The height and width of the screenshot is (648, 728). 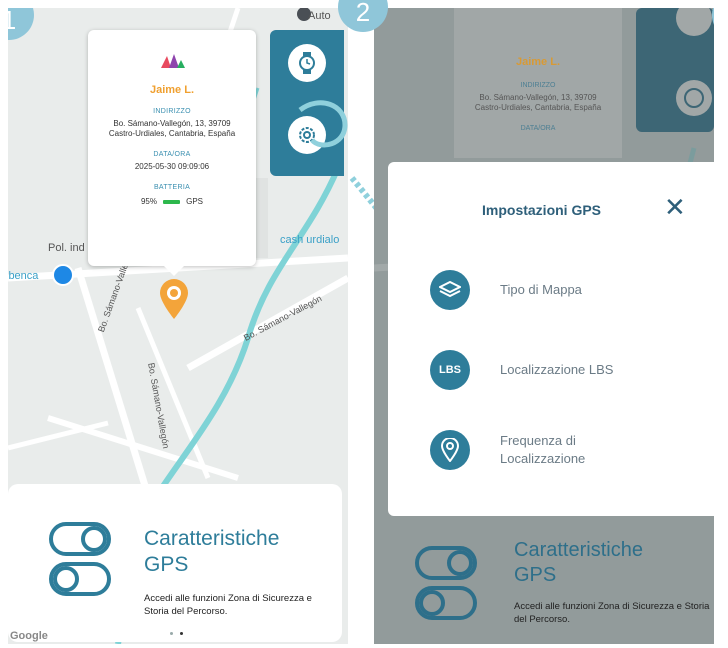 I want to click on datetime-label: DATA/ORA, so click(x=172, y=154).